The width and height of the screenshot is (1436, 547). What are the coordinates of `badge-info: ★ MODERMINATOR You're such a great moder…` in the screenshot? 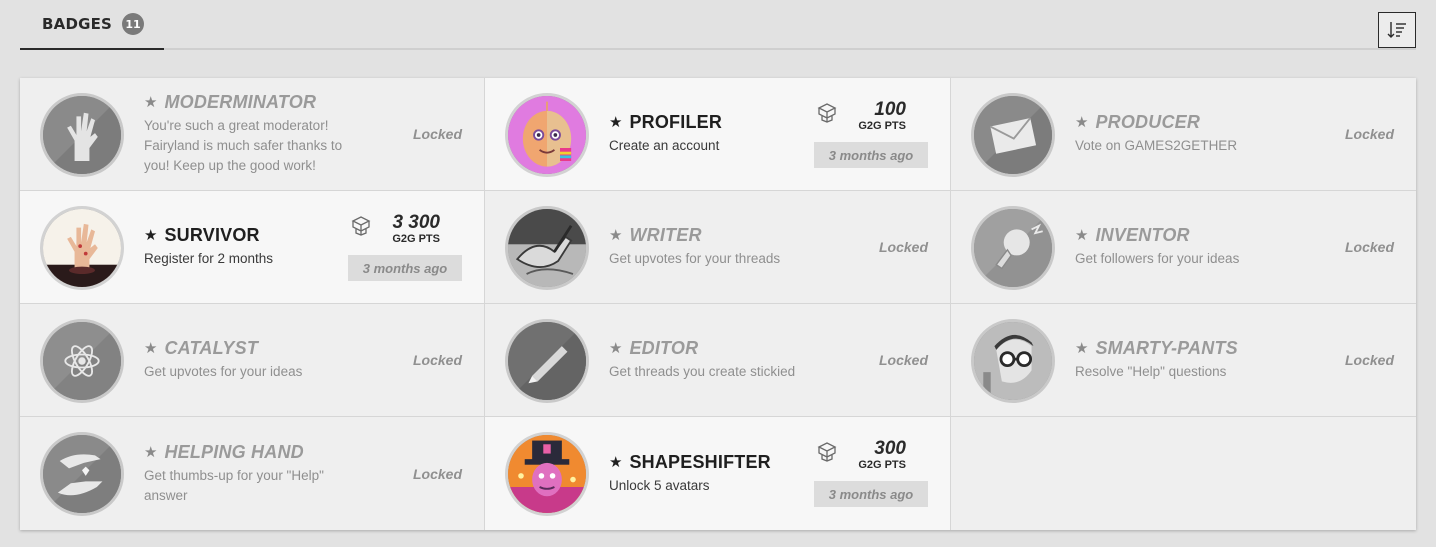 It's located at (244, 134).